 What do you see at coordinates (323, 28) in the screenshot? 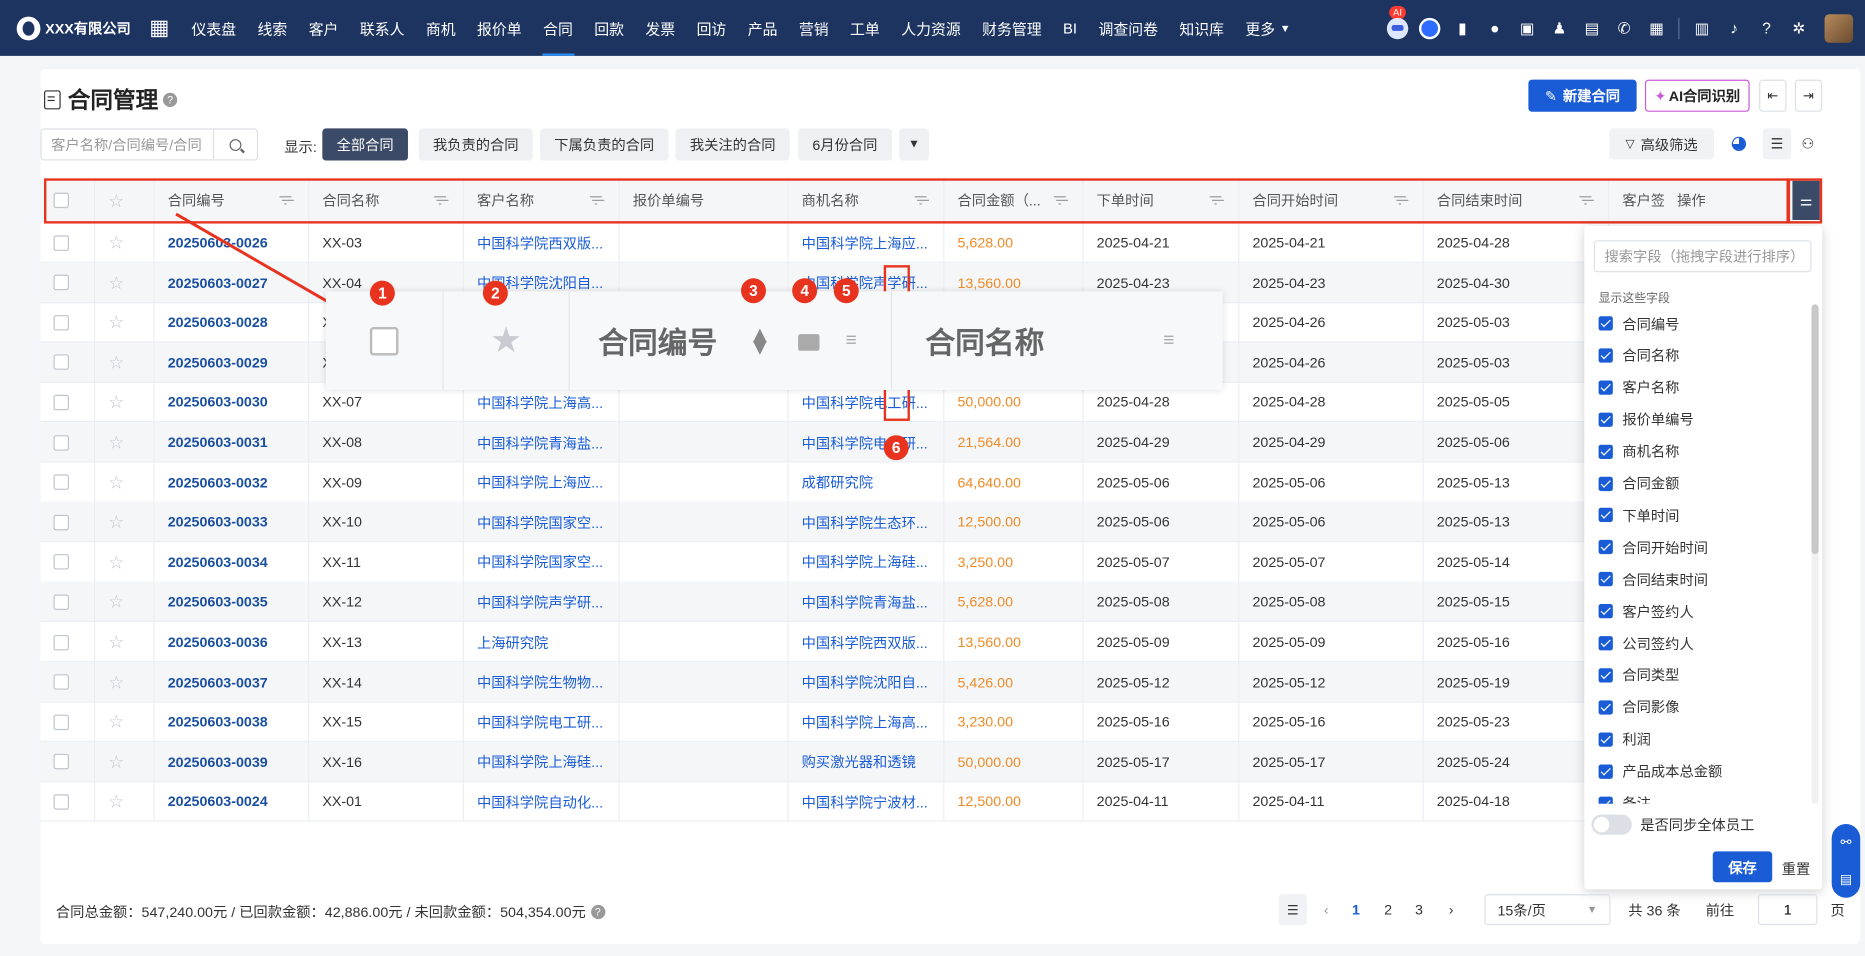
I see `menu-item-customers: 客户` at bounding box center [323, 28].